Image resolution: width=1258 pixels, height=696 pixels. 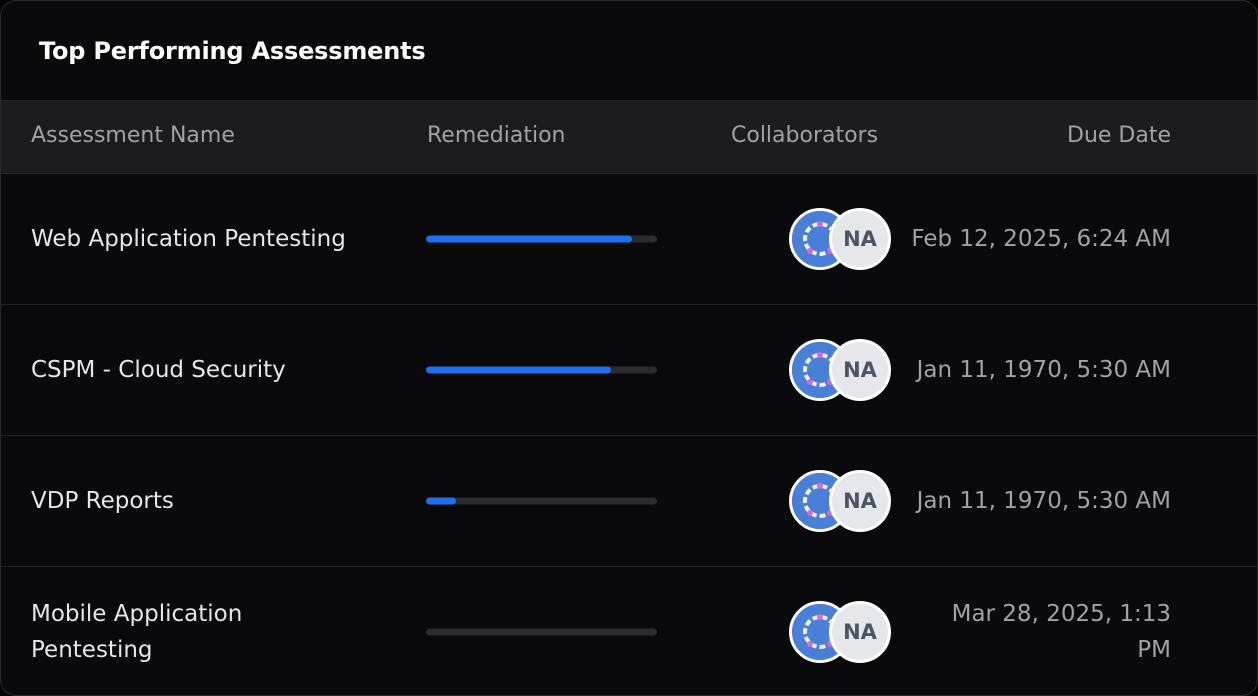 What do you see at coordinates (496, 135) in the screenshot?
I see `column-header-remediation: Remediation` at bounding box center [496, 135].